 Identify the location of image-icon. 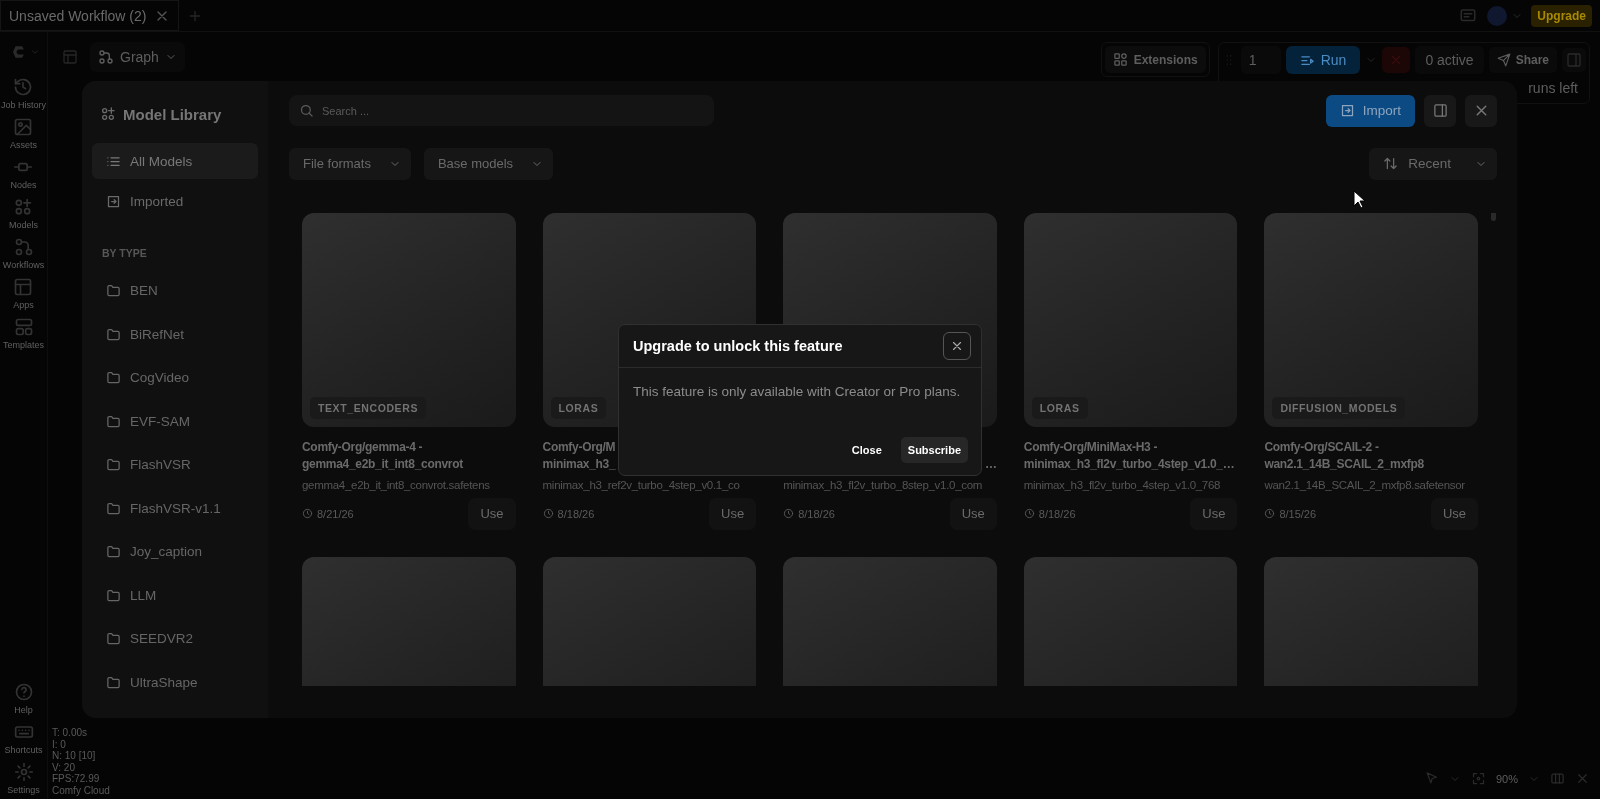
(23, 127).